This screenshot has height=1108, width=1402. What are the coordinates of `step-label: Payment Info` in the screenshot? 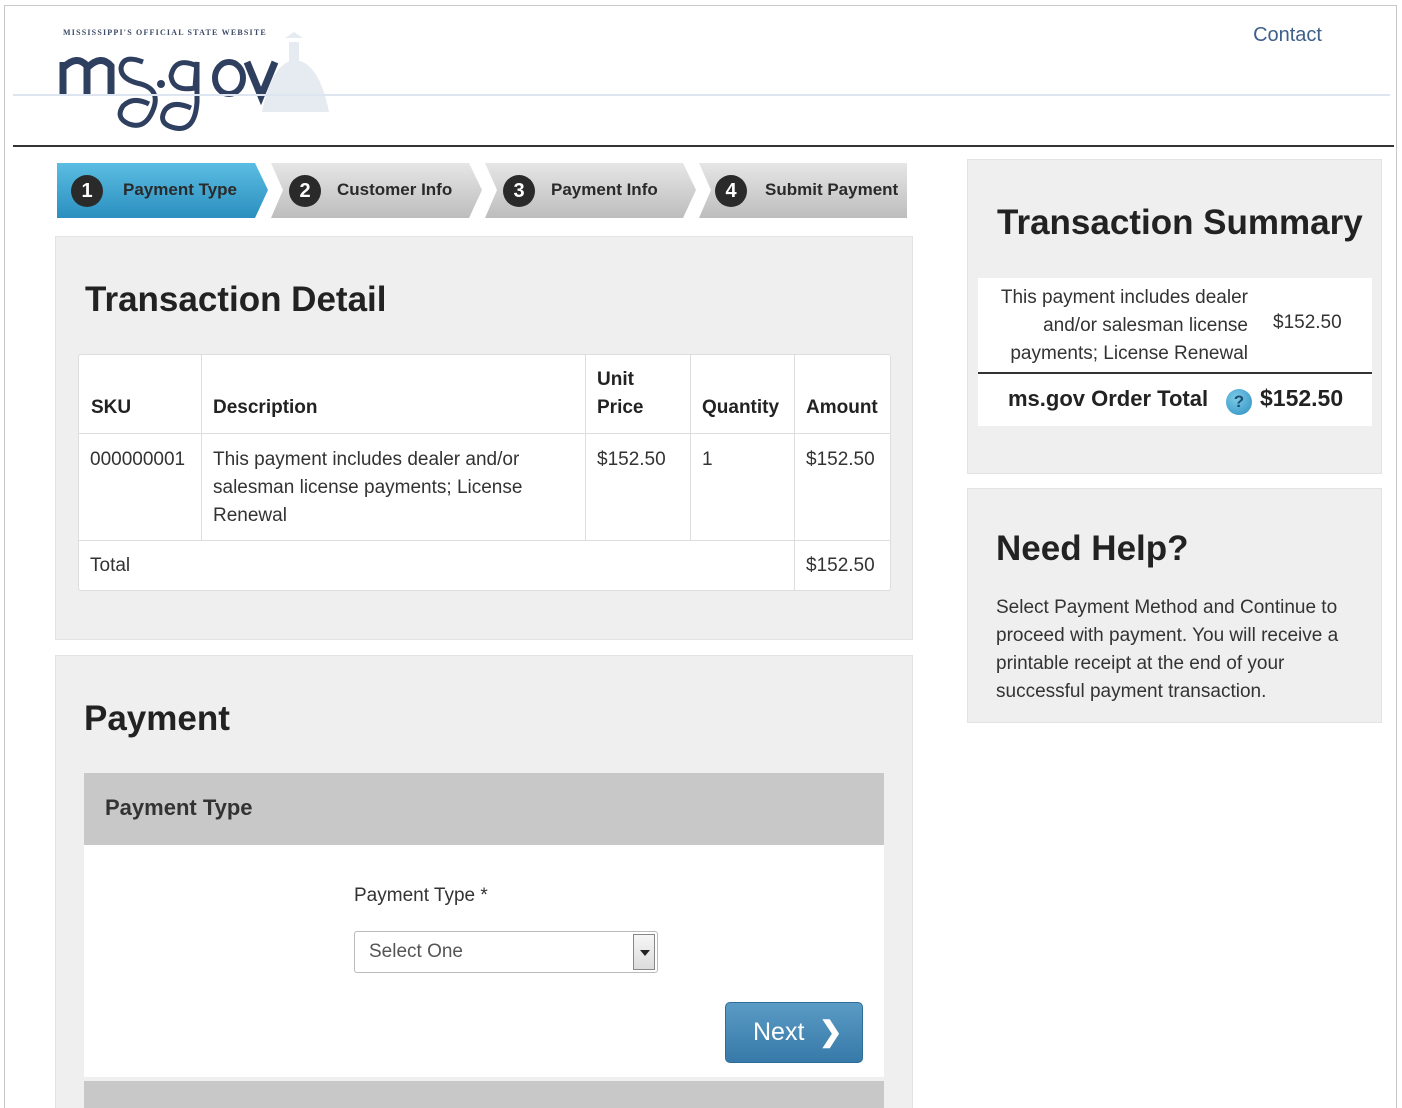 It's located at (604, 189).